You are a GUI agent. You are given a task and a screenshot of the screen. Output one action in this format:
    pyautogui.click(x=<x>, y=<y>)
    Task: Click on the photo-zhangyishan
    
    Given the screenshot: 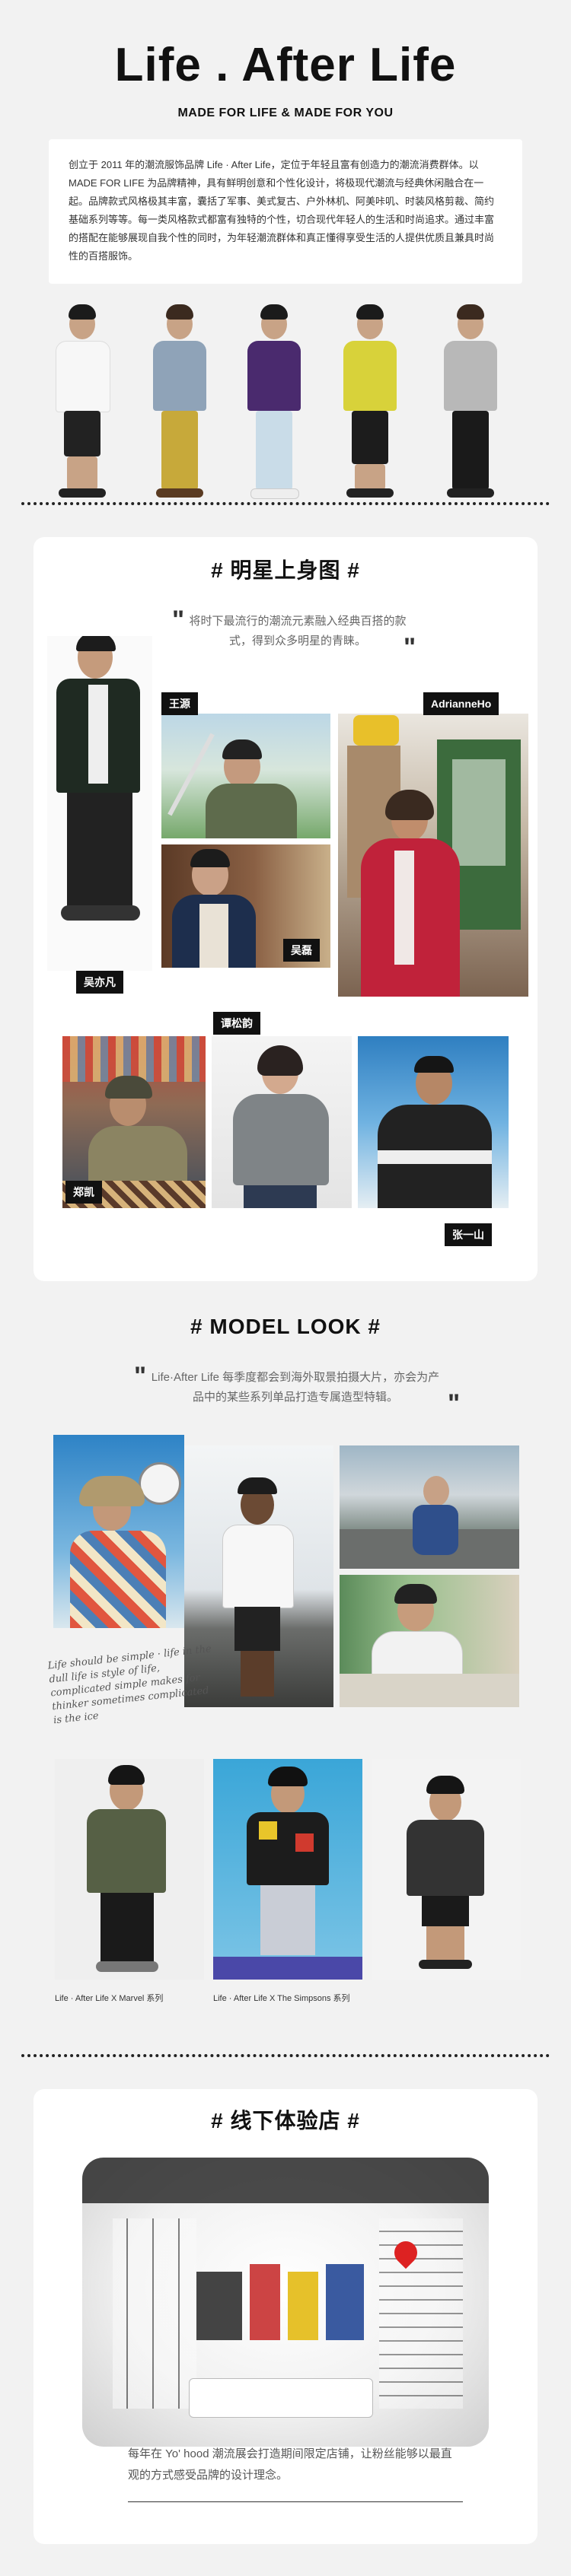 What is the action you would take?
    pyautogui.click(x=433, y=1122)
    